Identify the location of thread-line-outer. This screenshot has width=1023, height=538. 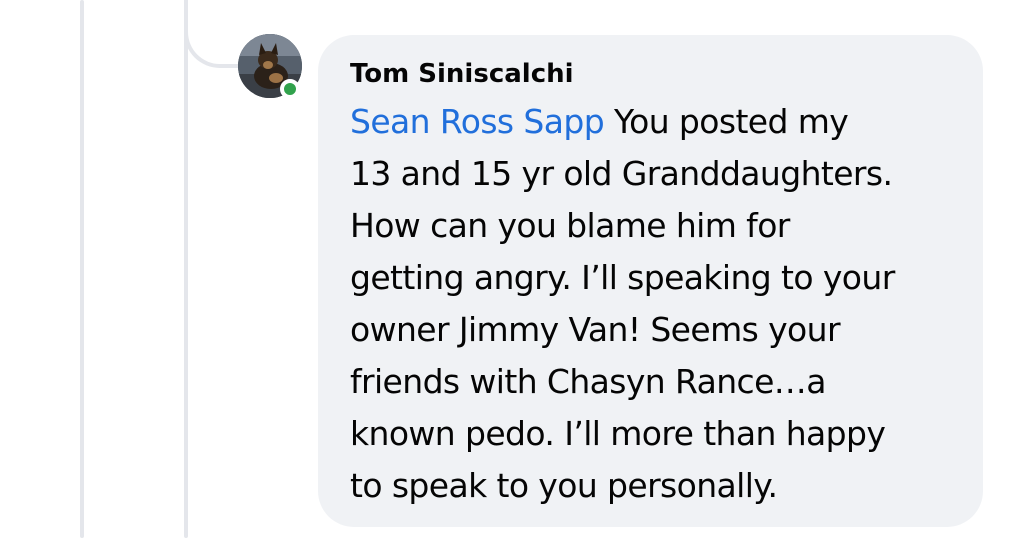
(82, 269).